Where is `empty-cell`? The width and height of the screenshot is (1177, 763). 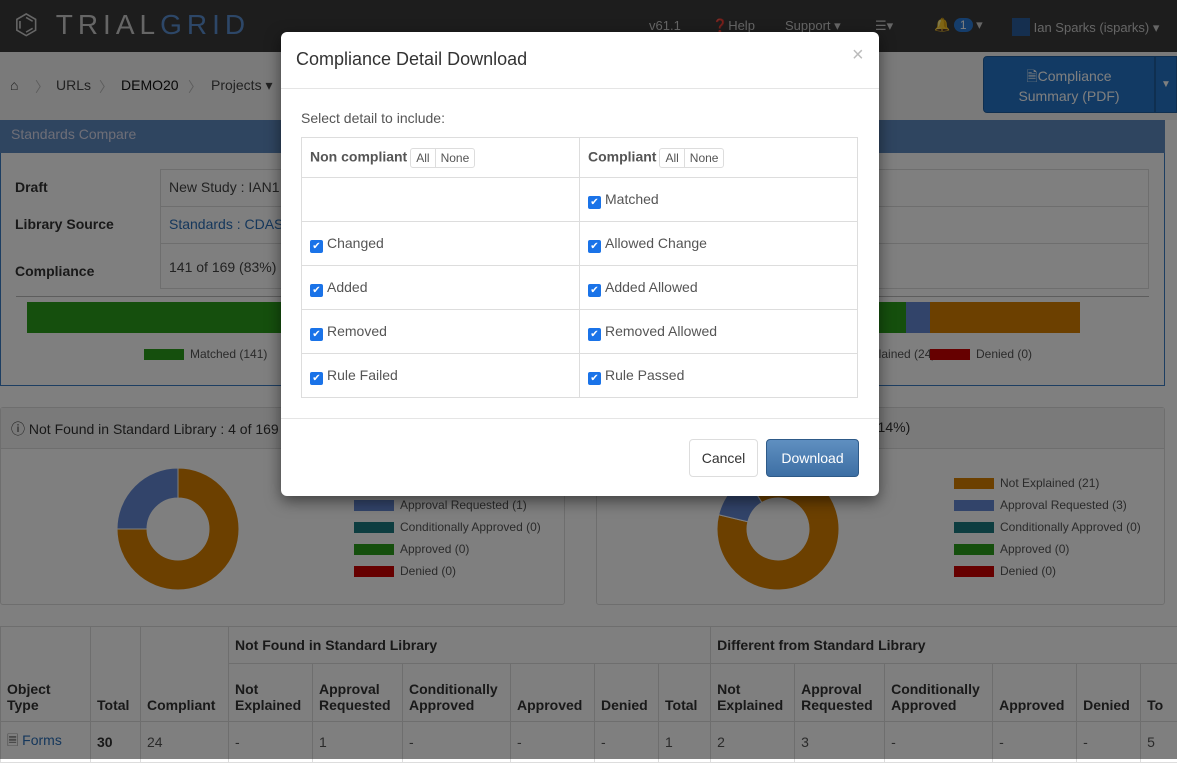 empty-cell is located at coordinates (441, 200).